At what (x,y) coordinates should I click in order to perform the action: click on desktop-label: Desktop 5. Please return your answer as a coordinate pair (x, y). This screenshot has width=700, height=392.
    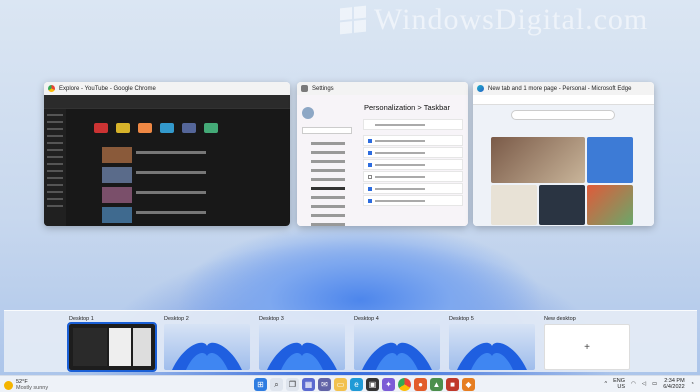
    Looking at the image, I should click on (461, 319).